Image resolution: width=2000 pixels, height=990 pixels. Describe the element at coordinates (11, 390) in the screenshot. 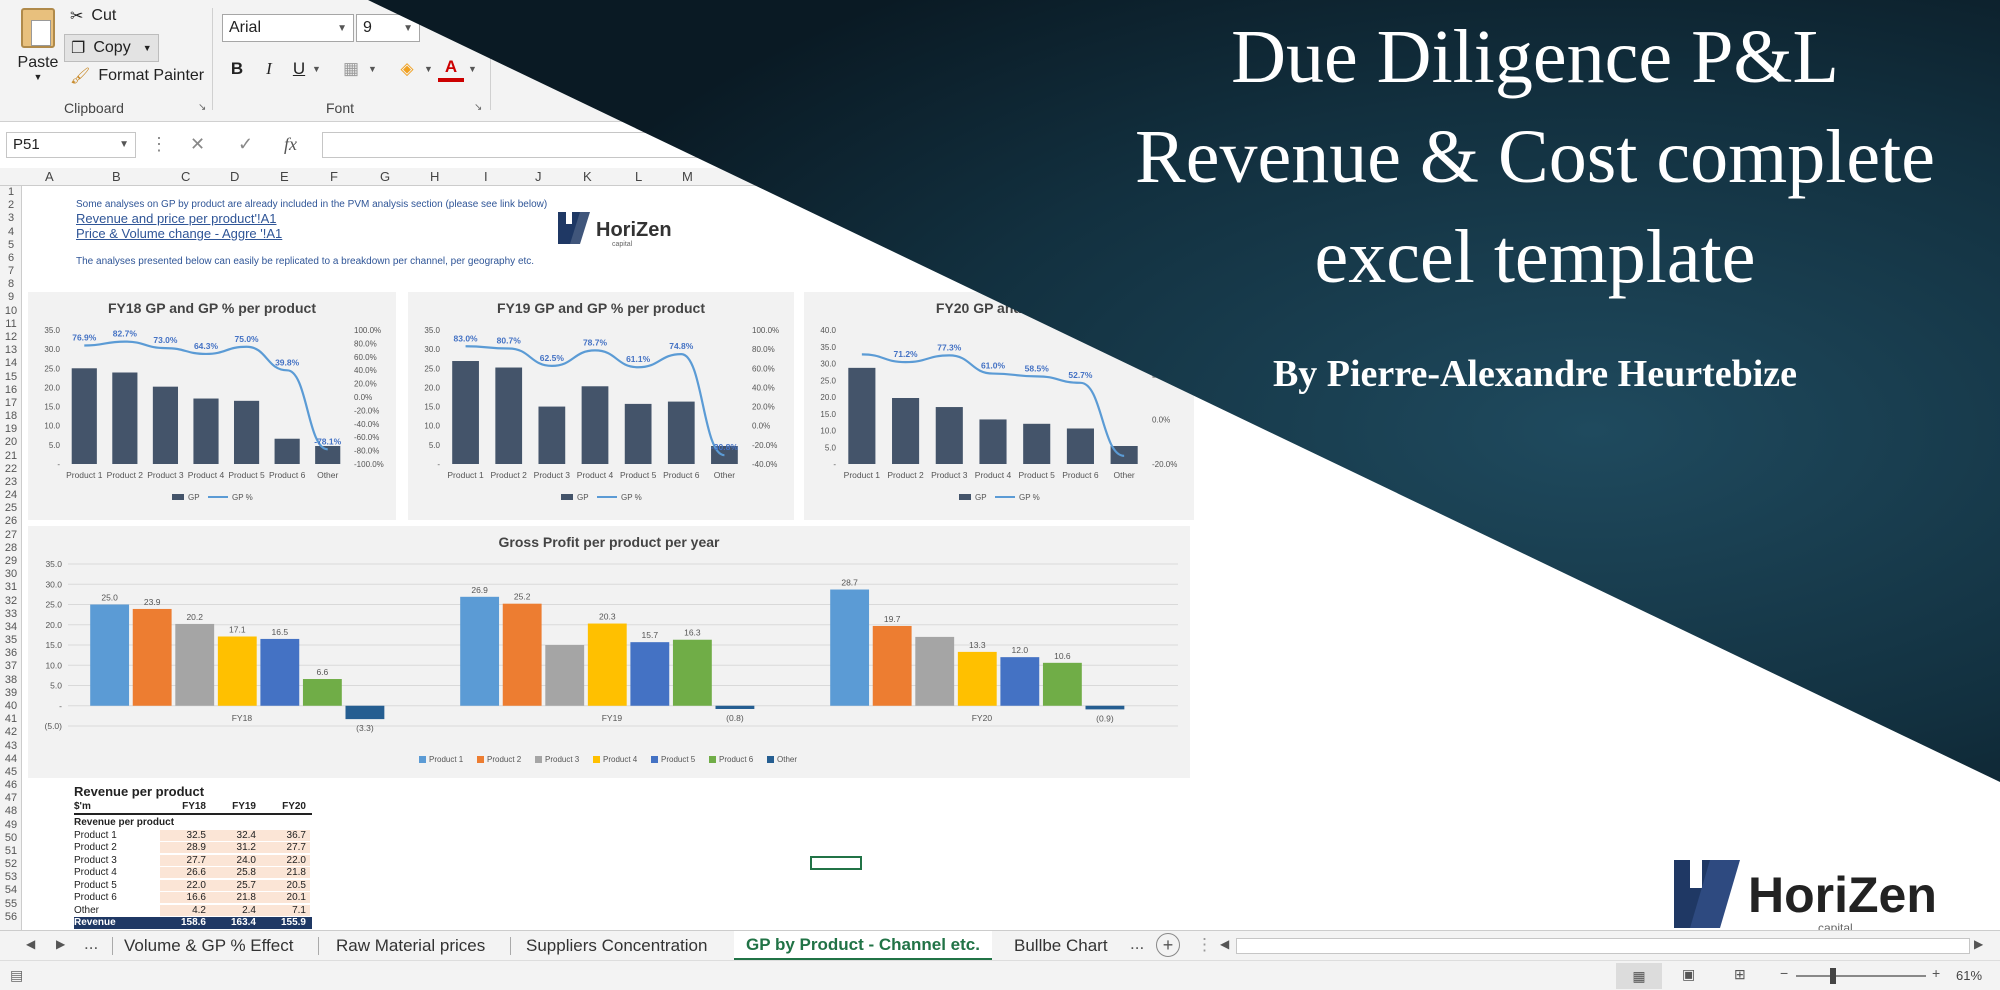

I see `row-header: 16` at that location.